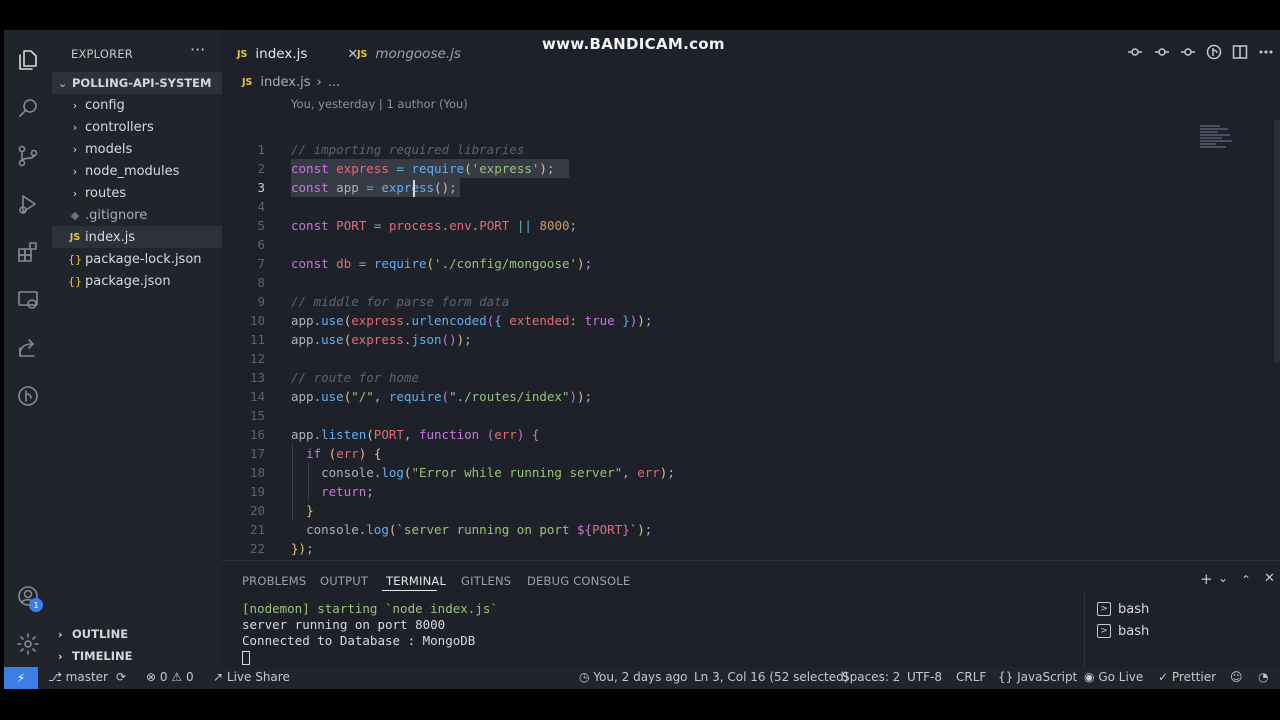 The height and width of the screenshot is (720, 1280). Describe the element at coordinates (28, 348) in the screenshot. I see `live-share-icon` at that location.